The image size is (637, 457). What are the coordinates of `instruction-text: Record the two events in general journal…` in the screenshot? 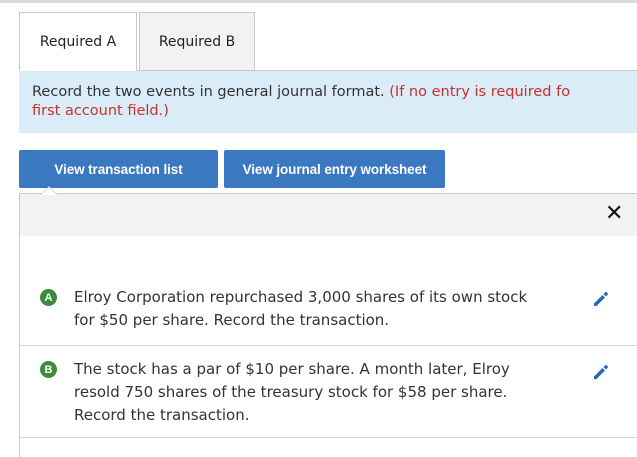 It's located at (208, 92).